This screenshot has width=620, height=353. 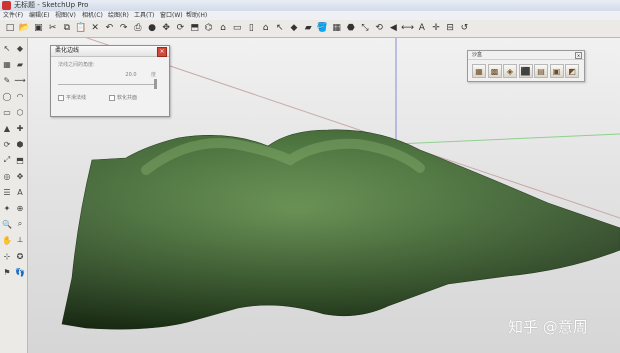 What do you see at coordinates (171, 15) in the screenshot?
I see `menu-window: 窗口(W)` at bounding box center [171, 15].